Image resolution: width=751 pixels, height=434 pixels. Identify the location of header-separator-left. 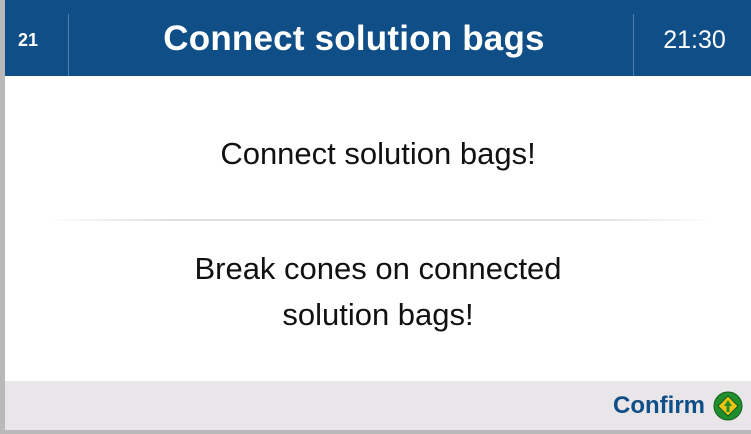
(68, 45).